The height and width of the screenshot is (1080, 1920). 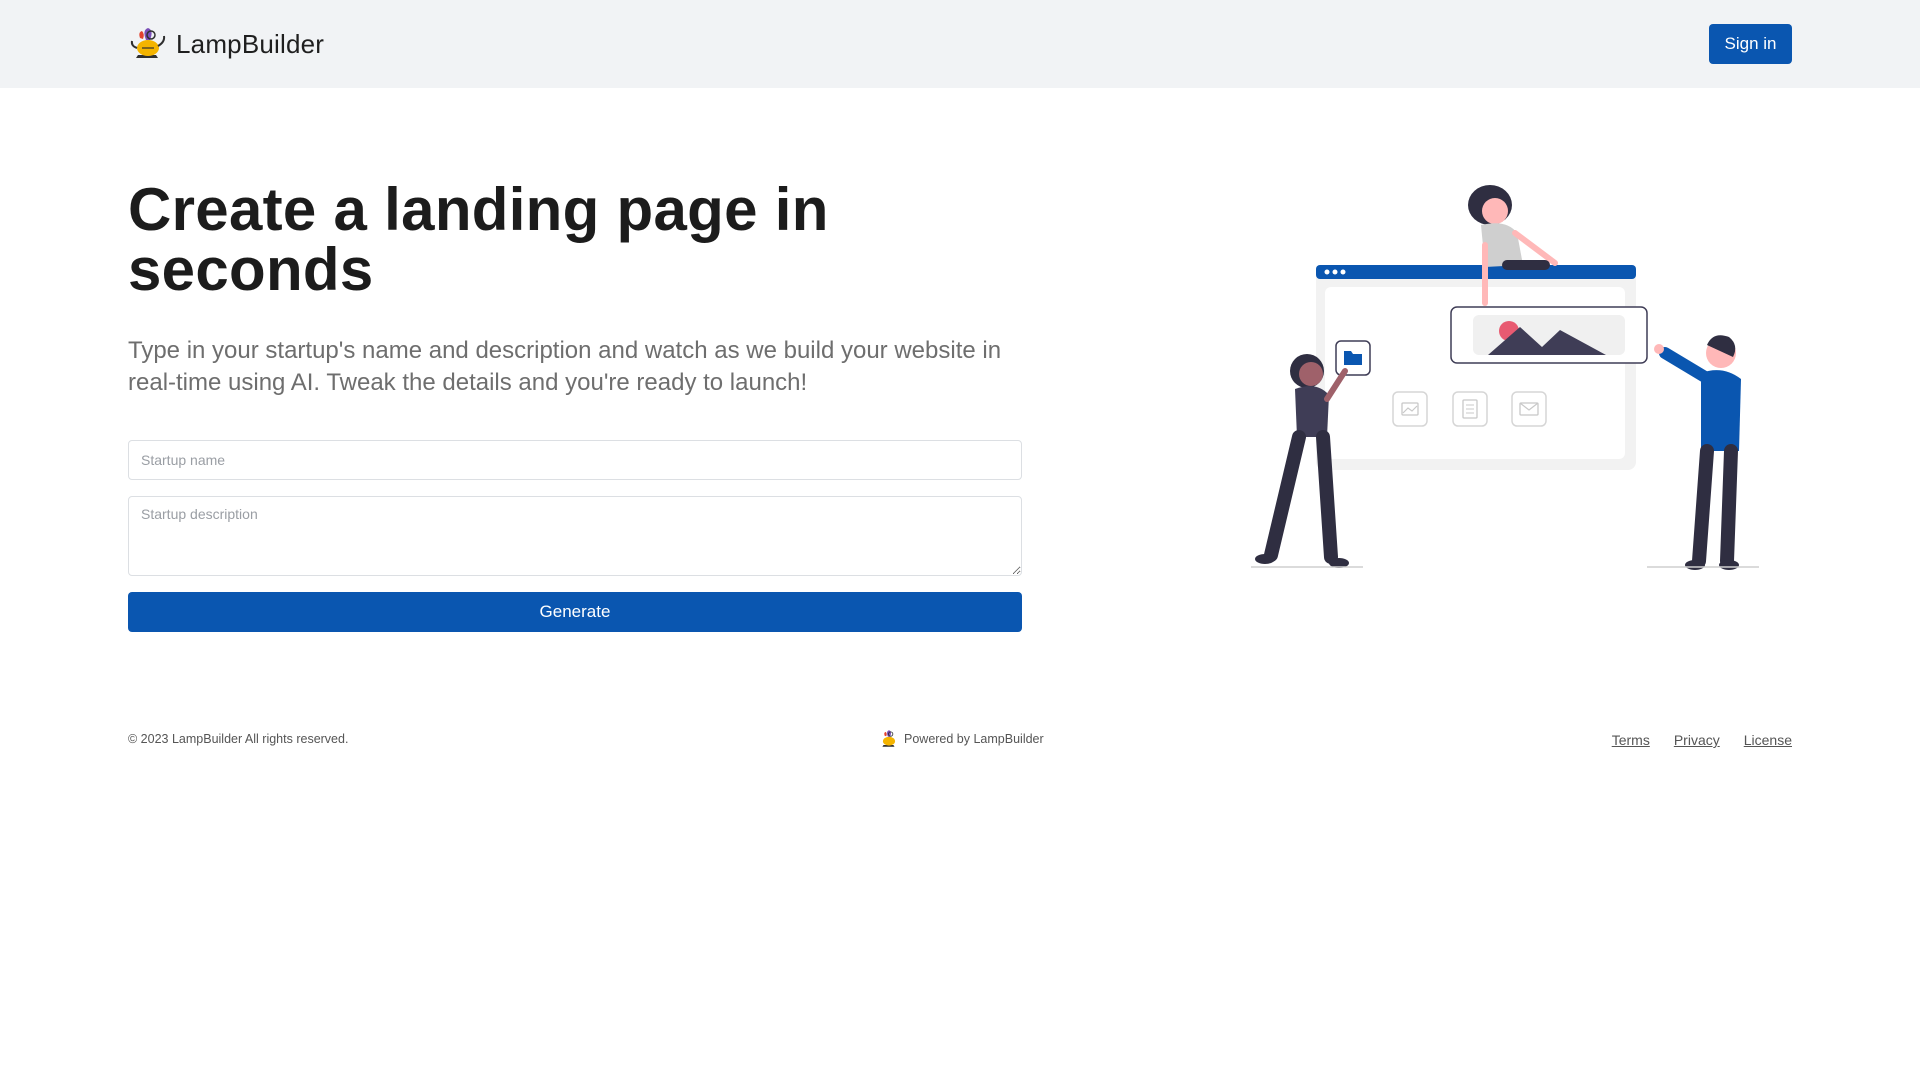 I want to click on brand: LampBuilder, so click(x=226, y=44).